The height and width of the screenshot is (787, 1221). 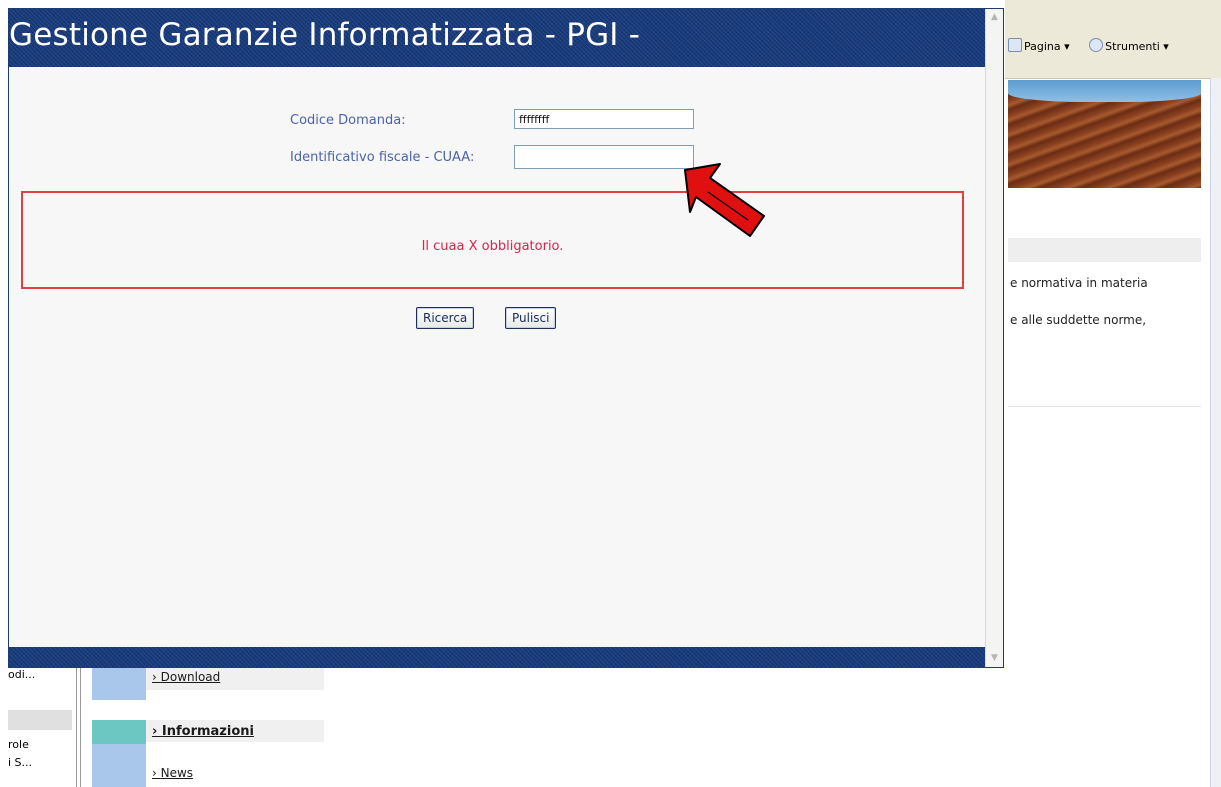 I want to click on column-divider, so click(x=78, y=727).